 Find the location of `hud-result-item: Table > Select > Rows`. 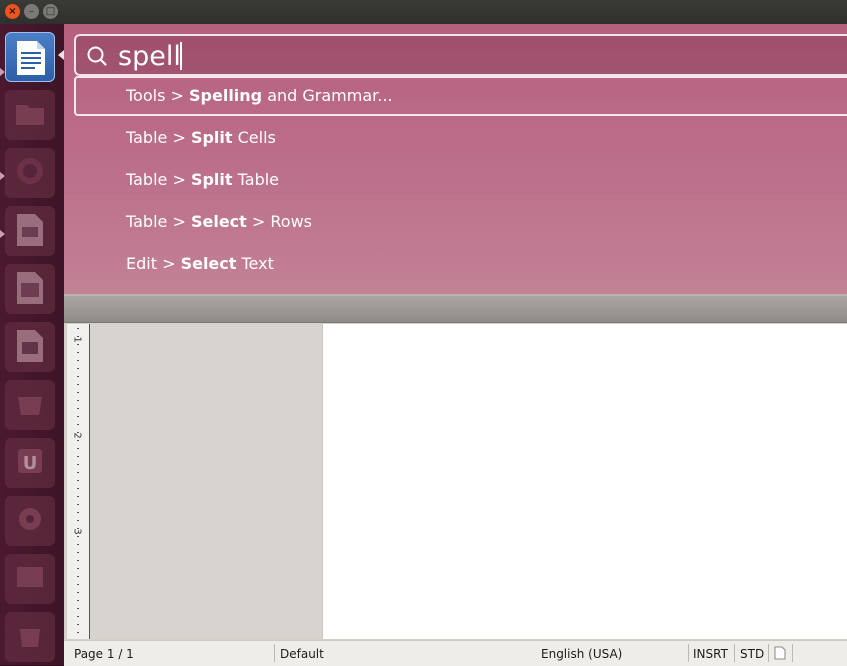

hud-result-item: Table > Select > Rows is located at coordinates (460, 222).